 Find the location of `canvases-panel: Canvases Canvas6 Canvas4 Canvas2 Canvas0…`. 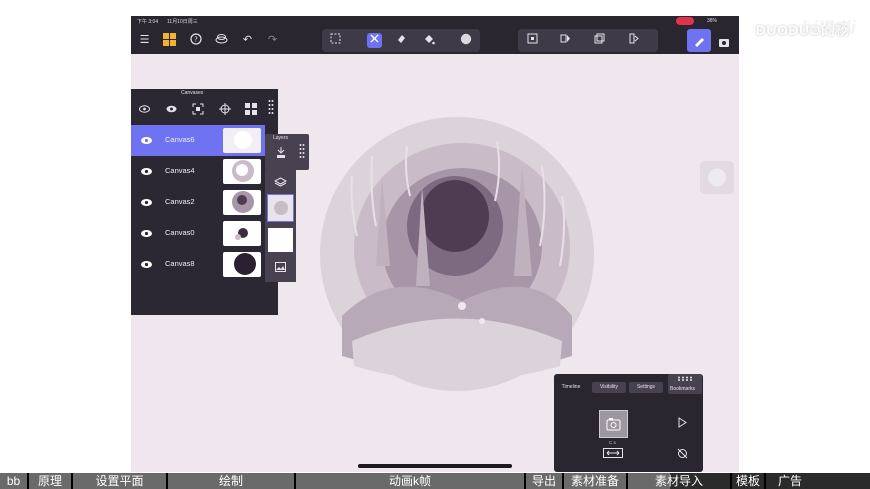

canvases-panel: Canvases Canvas6 Canvas4 Canvas2 Canvas0… is located at coordinates (204, 202).